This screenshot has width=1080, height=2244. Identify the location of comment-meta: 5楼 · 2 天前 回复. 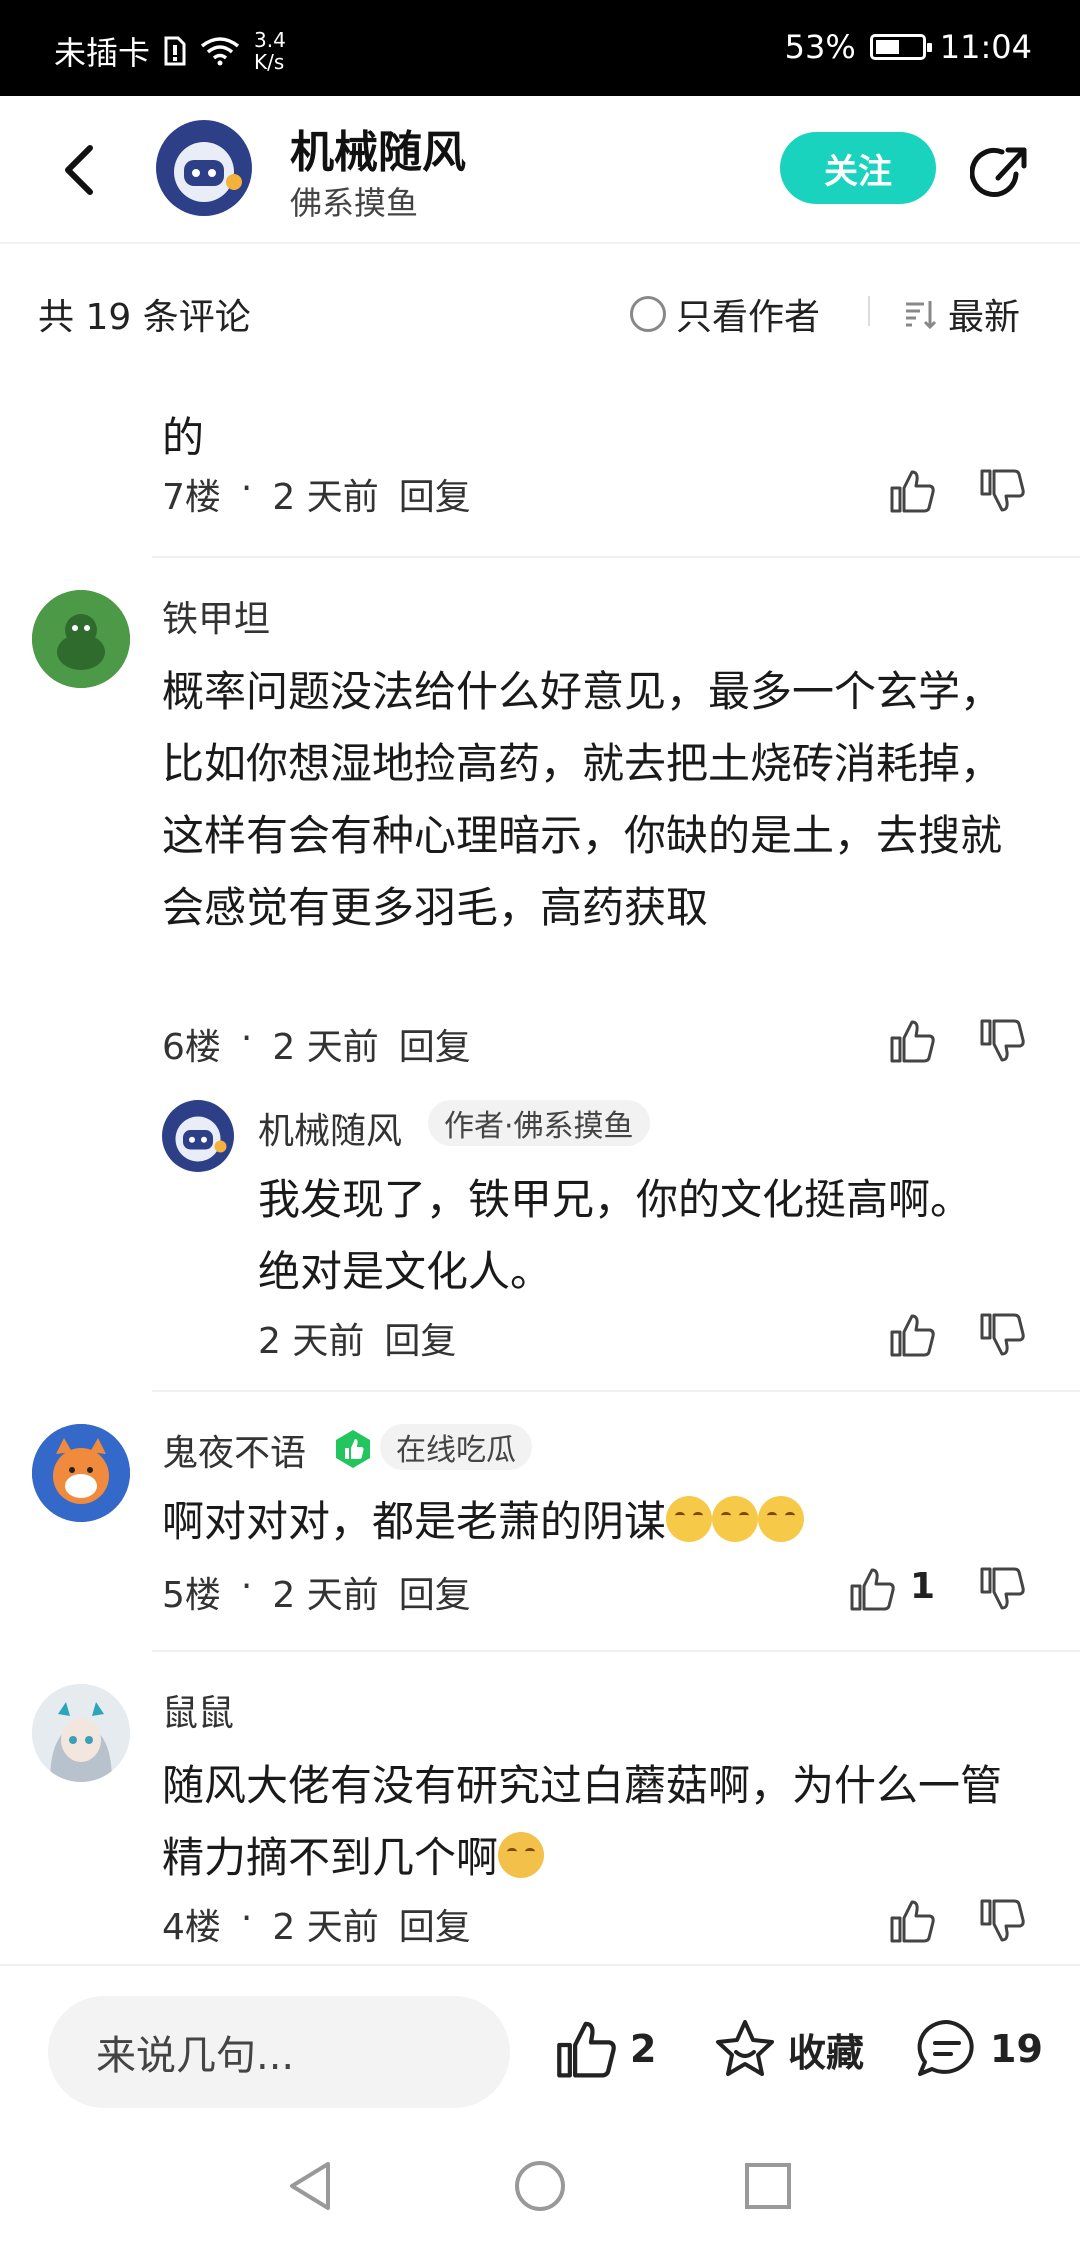
(316, 1592).